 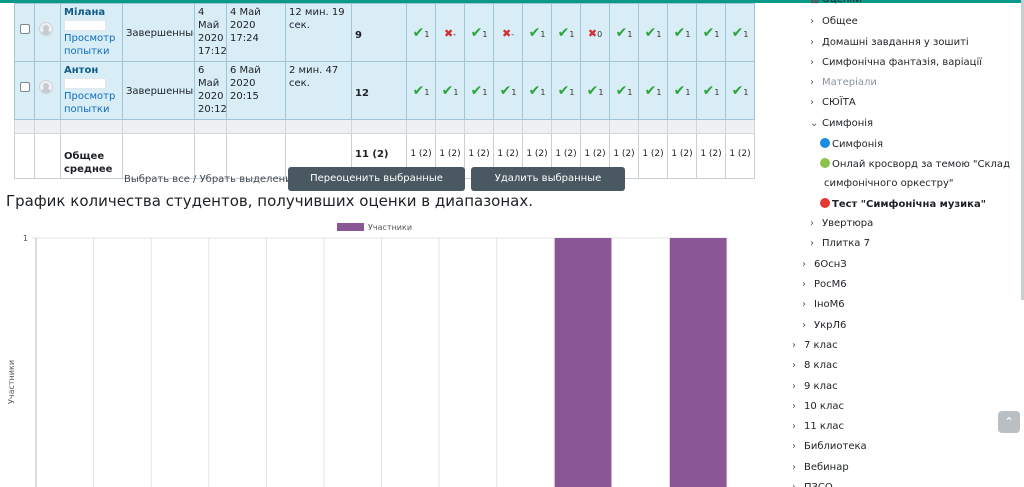 I want to click on nav-item: › 11 клас, so click(x=818, y=426).